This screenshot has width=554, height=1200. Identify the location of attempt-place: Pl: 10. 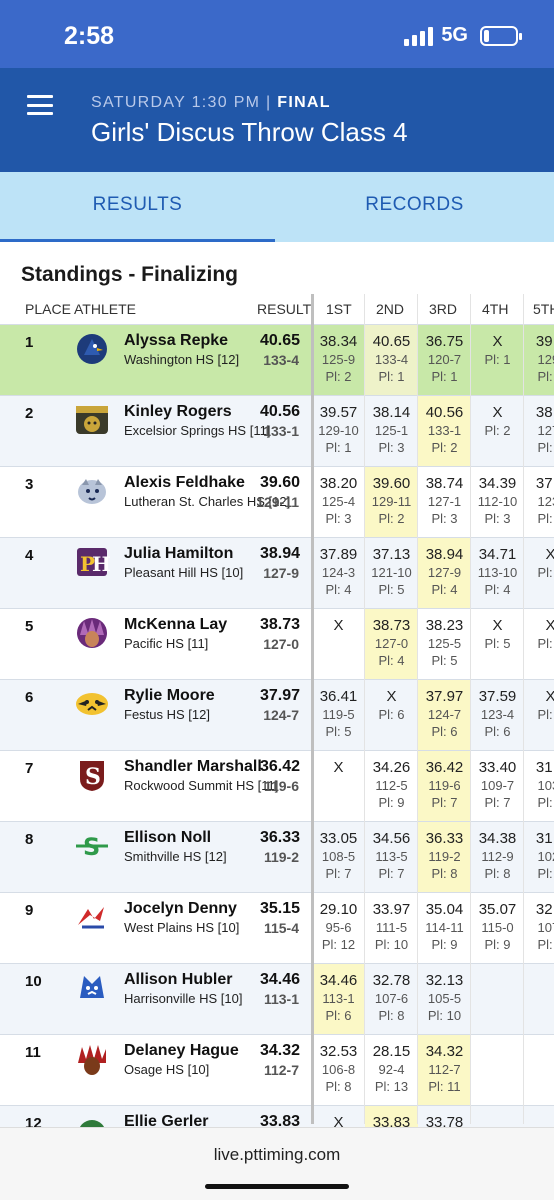
(391, 944).